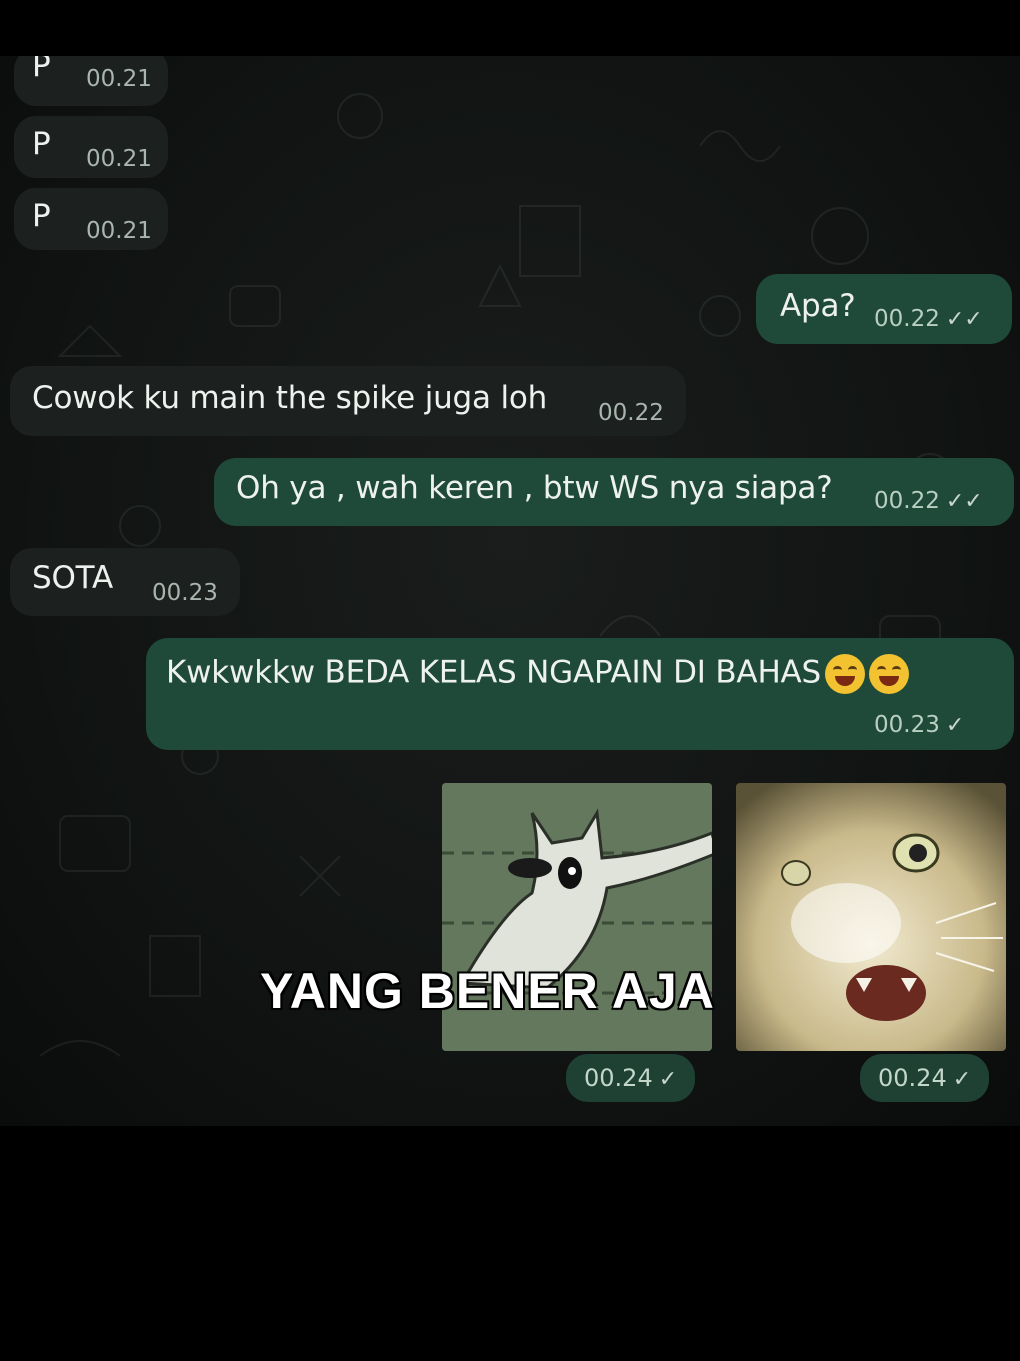  I want to click on shocked-cat-image, so click(871, 917).